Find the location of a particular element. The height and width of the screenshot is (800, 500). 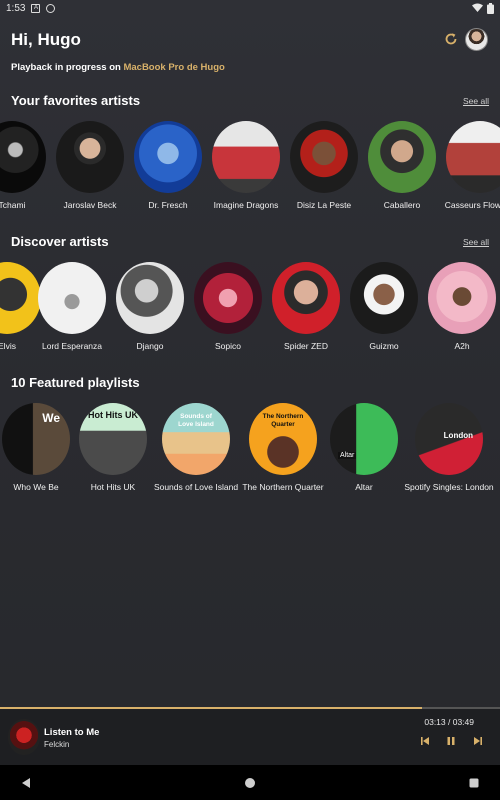

device-link: MacBook Pro de Hugo is located at coordinates (173, 67).